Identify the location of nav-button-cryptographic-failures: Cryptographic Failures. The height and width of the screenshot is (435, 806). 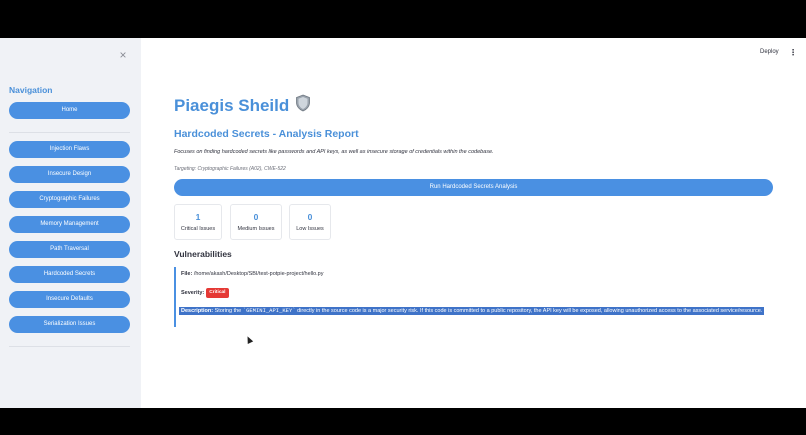
(69, 199).